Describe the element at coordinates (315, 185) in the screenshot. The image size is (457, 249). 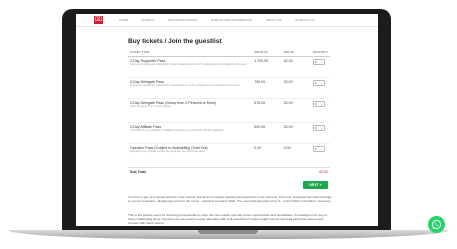
I see `next-button: NEXT »` at that location.